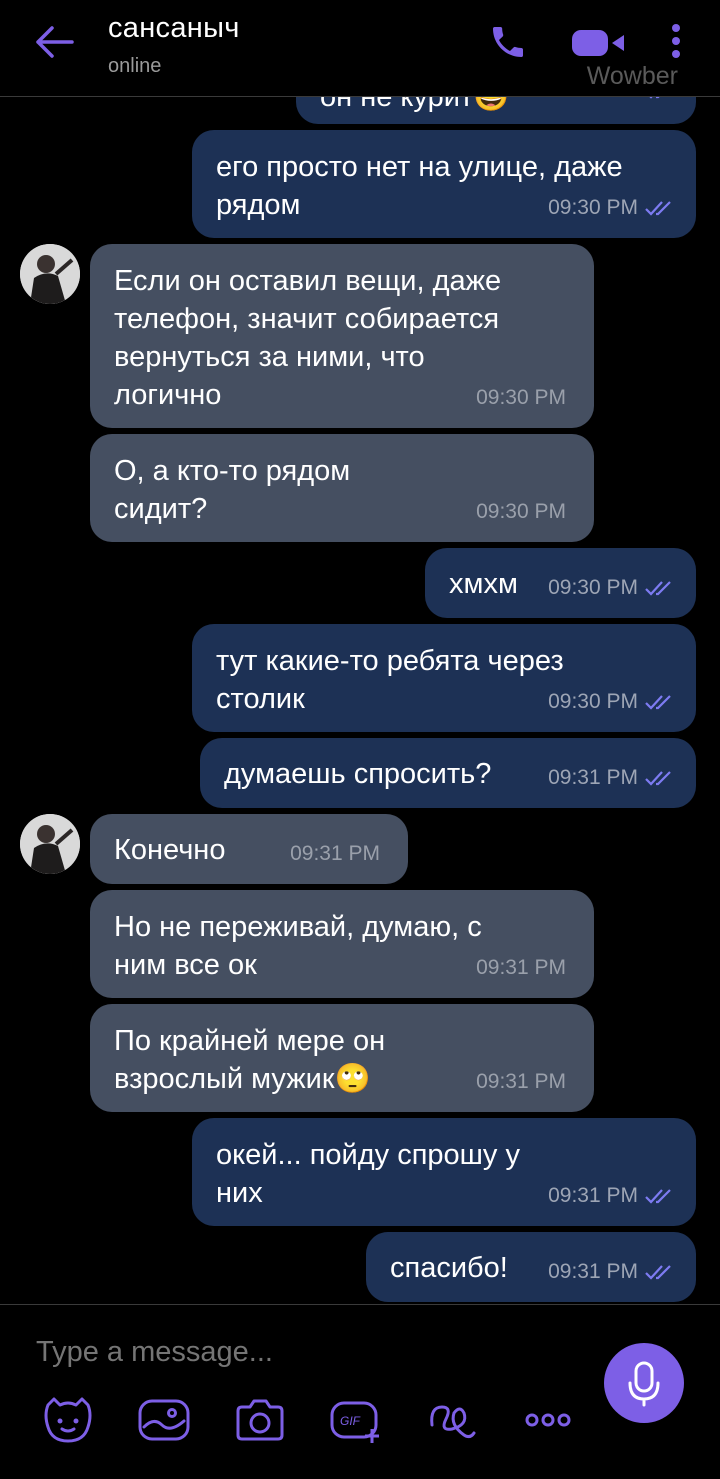 This screenshot has width=720, height=1479. Describe the element at coordinates (676, 42) in the screenshot. I see `more-vertical-icon` at that location.